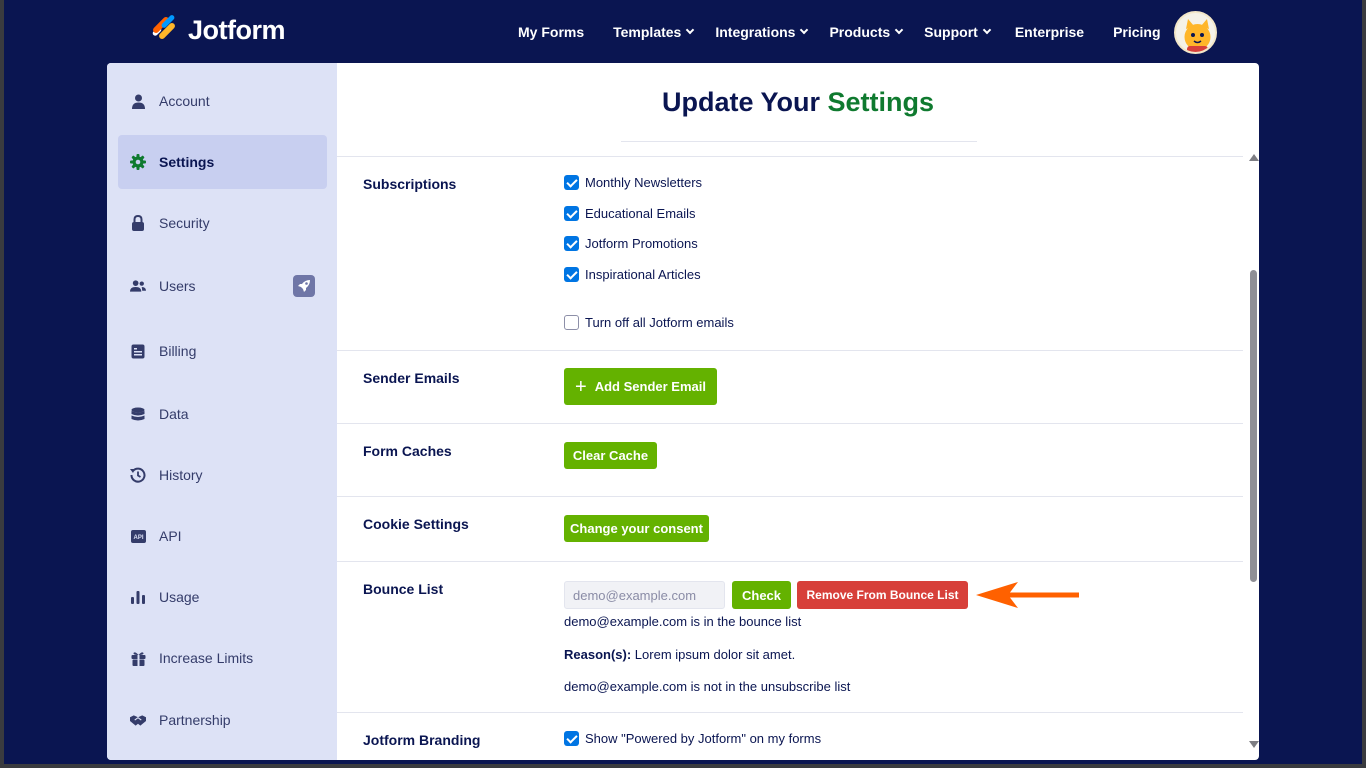 This screenshot has width=1366, height=768. Describe the element at coordinates (222, 101) in the screenshot. I see `sidebar-item-account: Account` at that location.